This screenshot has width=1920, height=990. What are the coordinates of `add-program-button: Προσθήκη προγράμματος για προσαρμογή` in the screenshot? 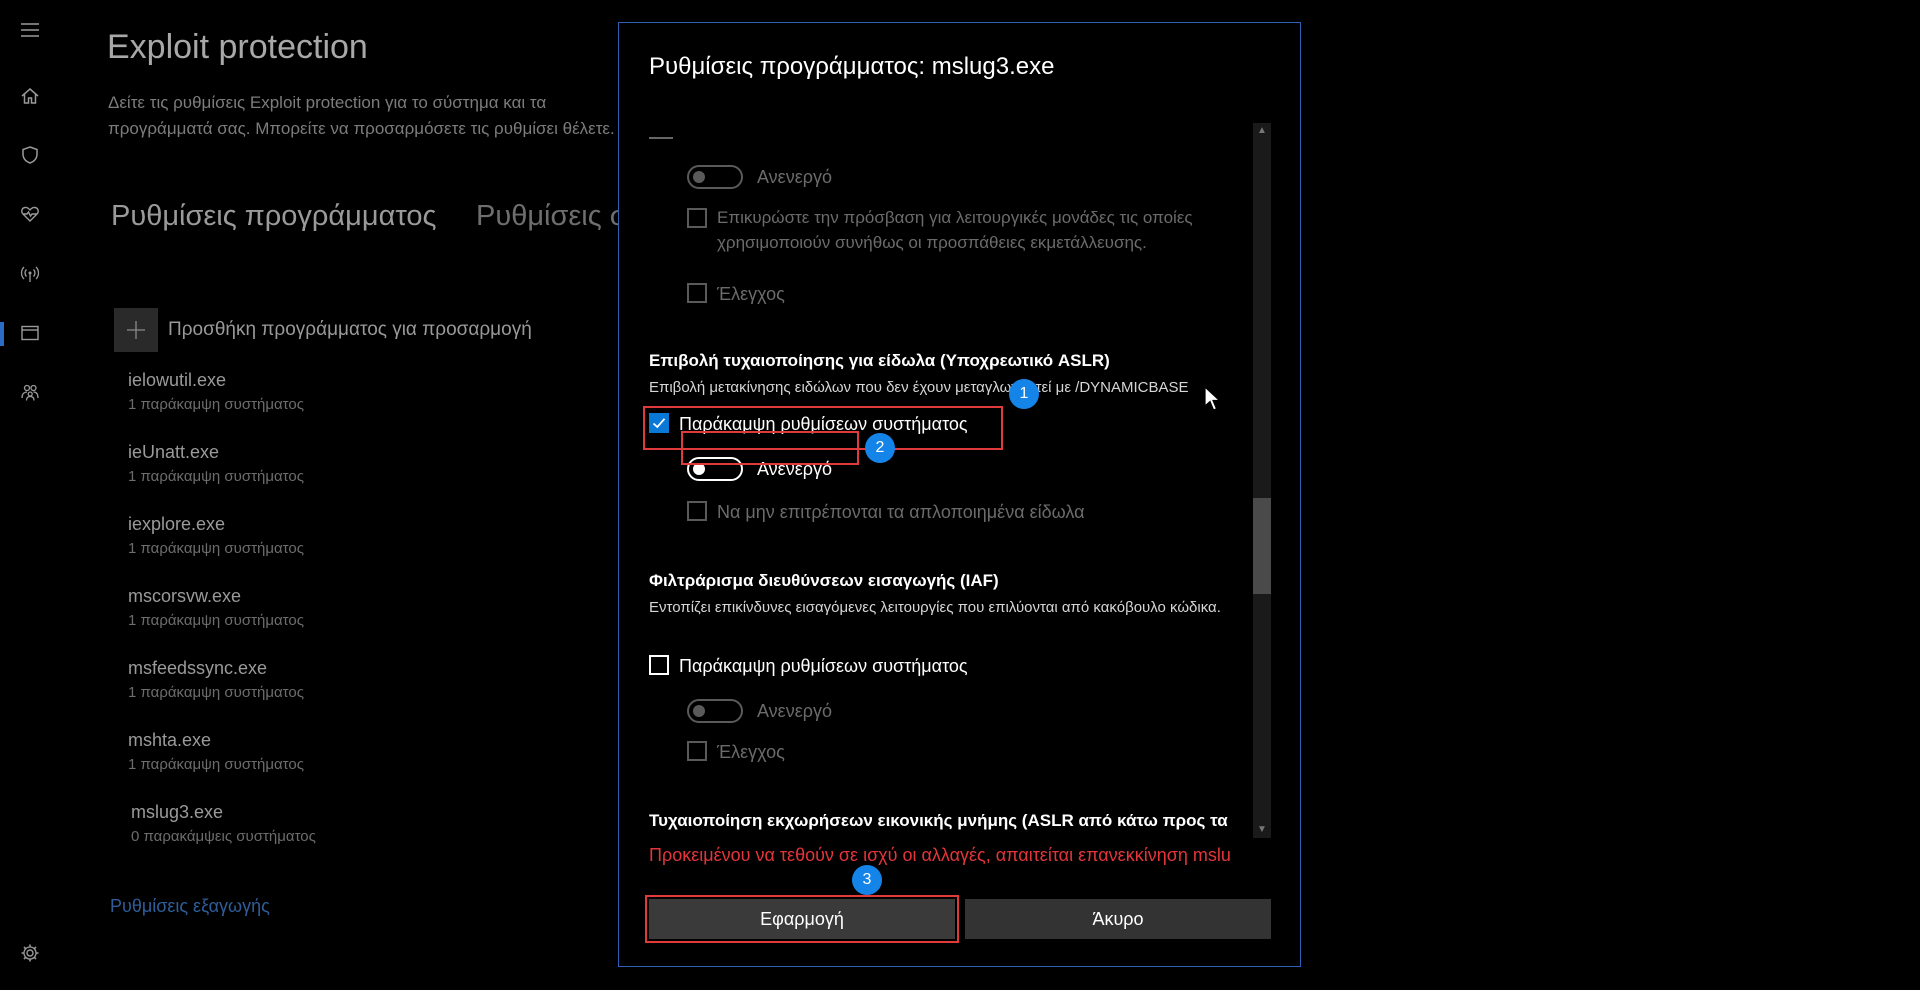 It's located at (323, 330).